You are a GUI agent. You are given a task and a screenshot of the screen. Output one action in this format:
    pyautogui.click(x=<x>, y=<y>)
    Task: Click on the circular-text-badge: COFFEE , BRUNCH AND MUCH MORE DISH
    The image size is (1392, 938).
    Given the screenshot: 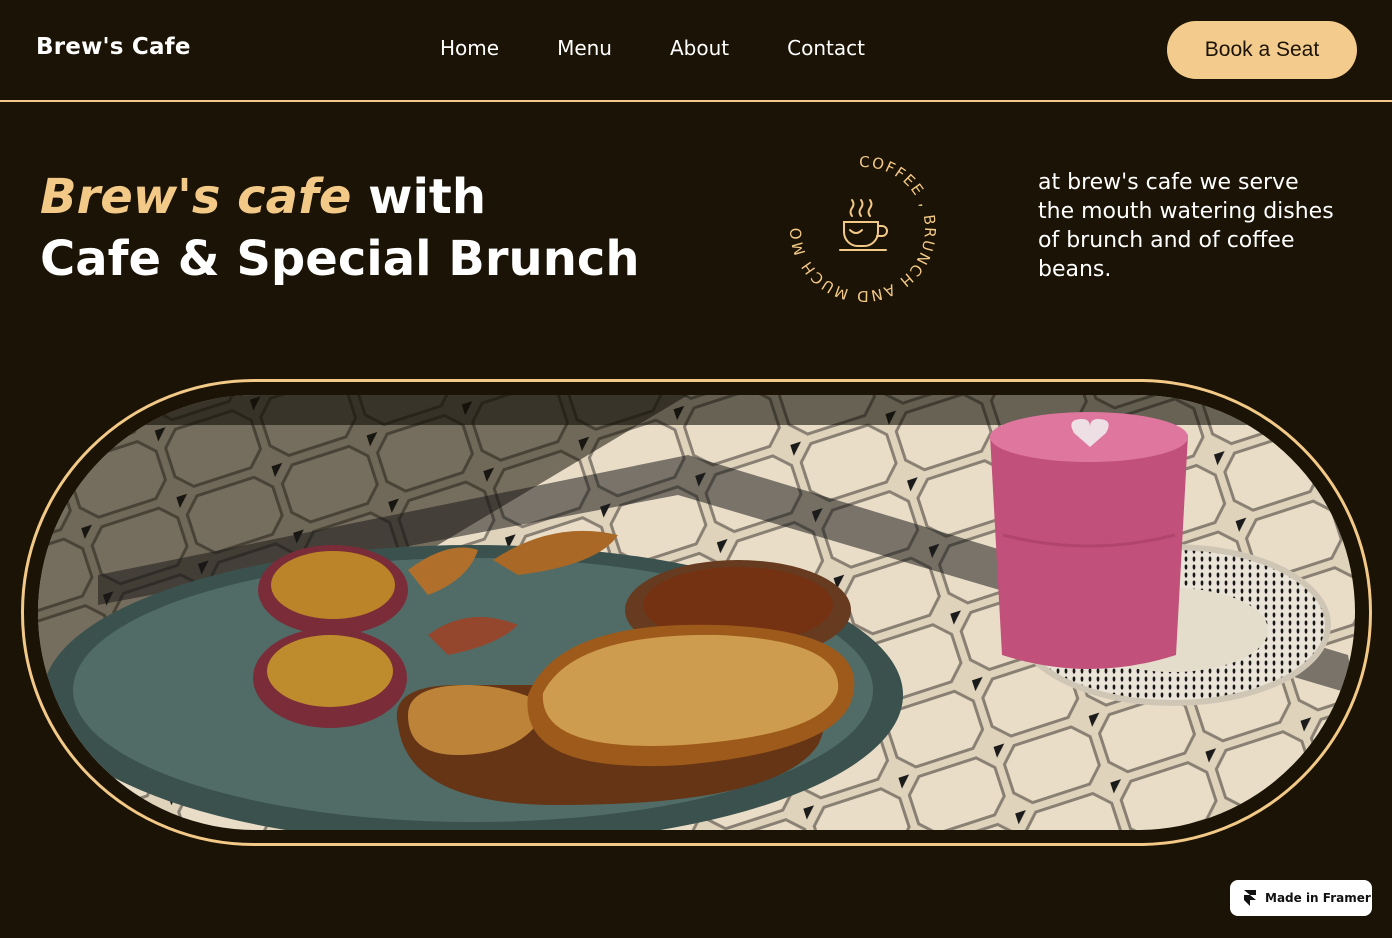 What is the action you would take?
    pyautogui.click(x=859, y=222)
    